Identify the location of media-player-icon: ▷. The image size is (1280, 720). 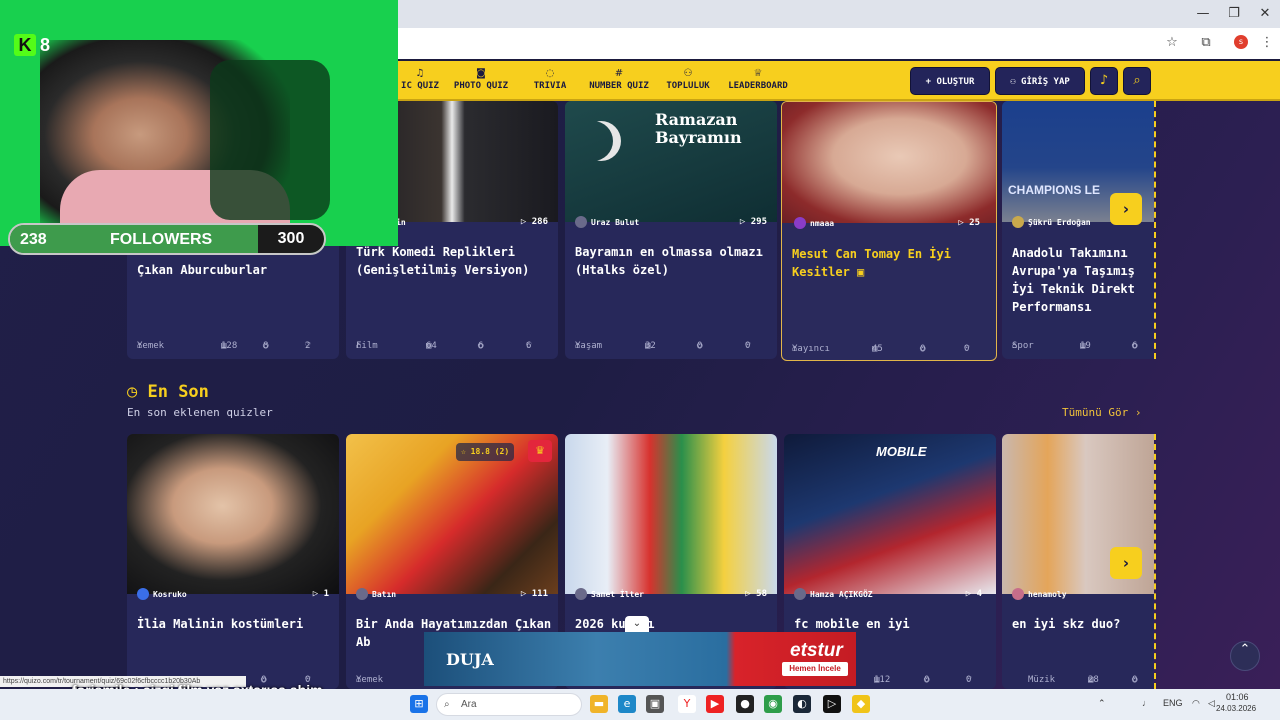
(832, 704).